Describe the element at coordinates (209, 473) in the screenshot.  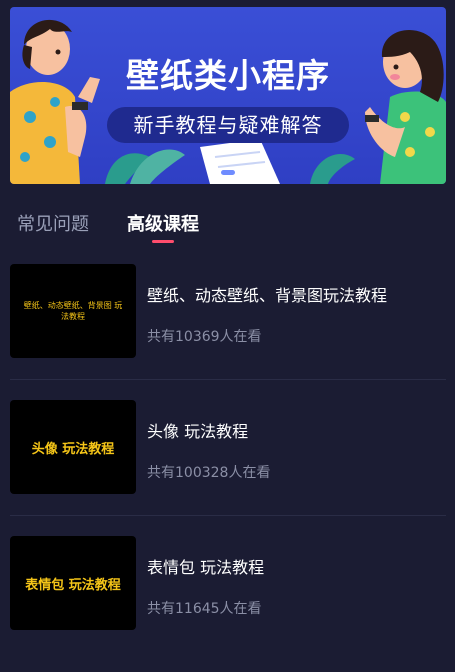
I see `course-viewers: 共有100328人在看` at that location.